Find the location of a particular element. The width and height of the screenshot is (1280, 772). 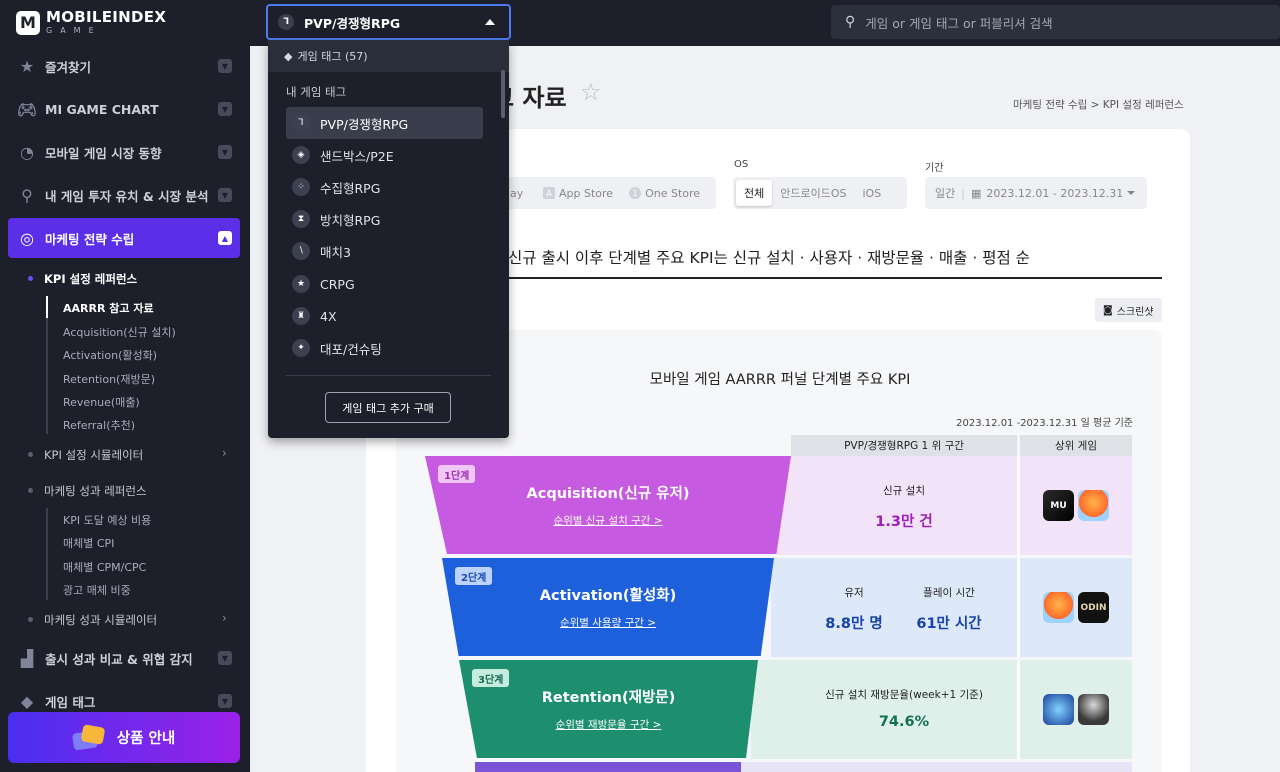

caret-up-icon is located at coordinates (490, 22).